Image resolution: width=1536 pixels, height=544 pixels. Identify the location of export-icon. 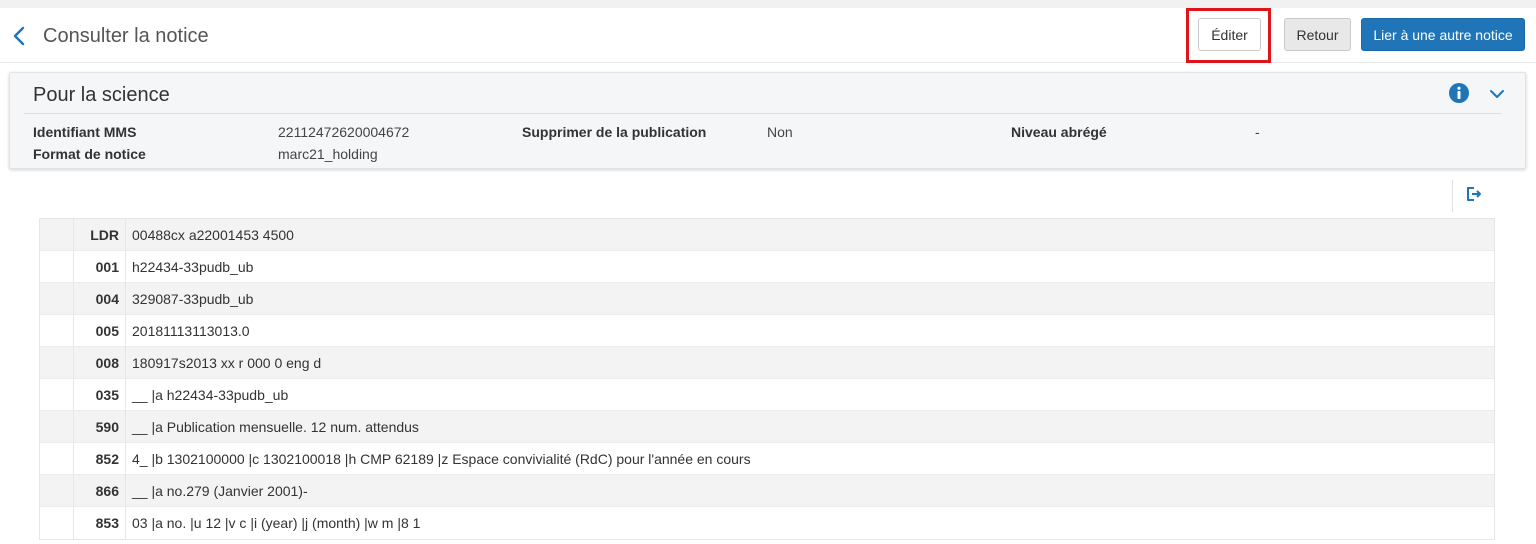
(1474, 196).